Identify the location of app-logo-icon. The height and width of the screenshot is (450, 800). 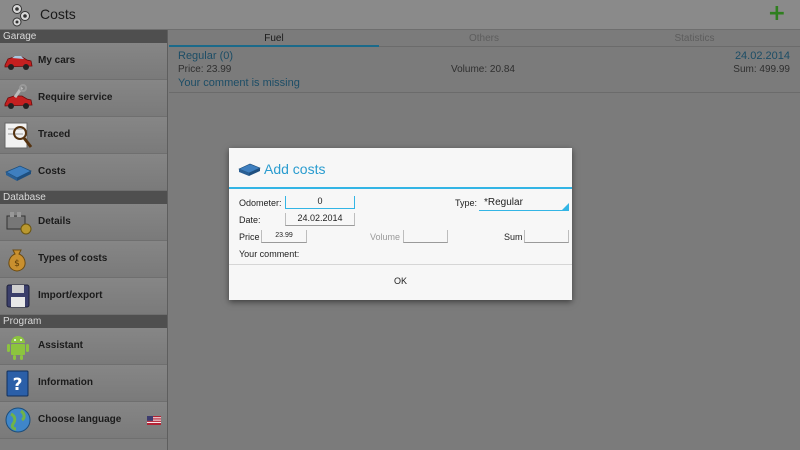
(21, 15).